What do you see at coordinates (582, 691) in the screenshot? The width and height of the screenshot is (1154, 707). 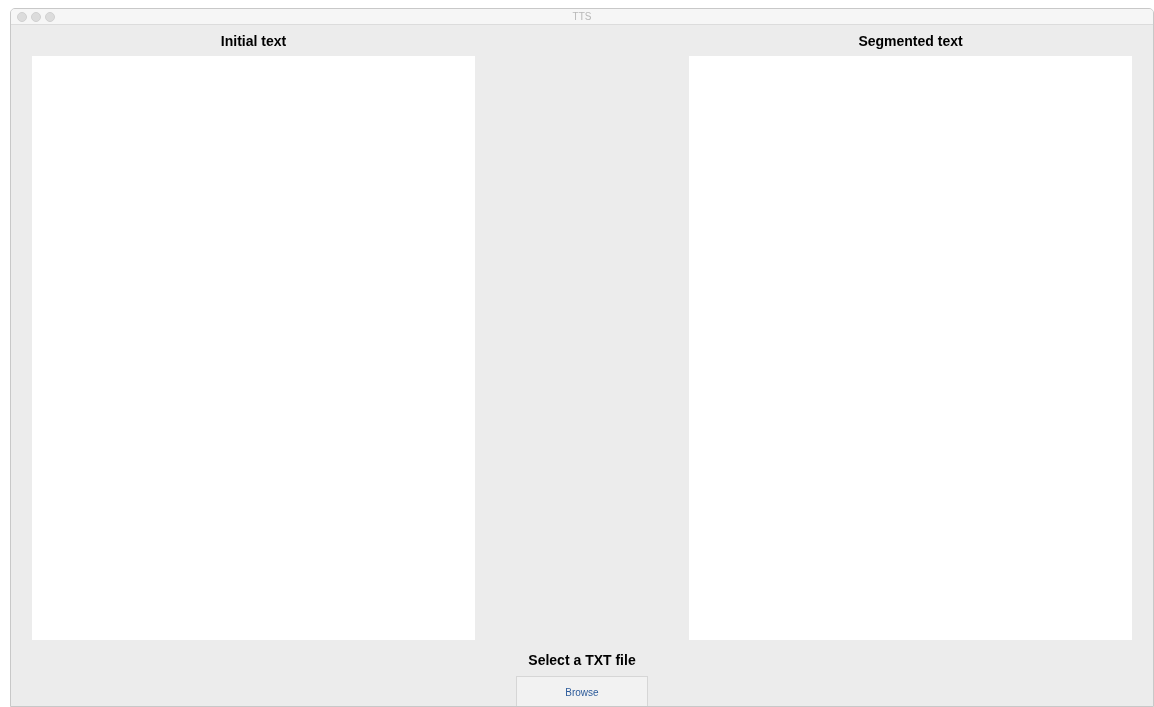 I see `browse-button: Browse` at bounding box center [582, 691].